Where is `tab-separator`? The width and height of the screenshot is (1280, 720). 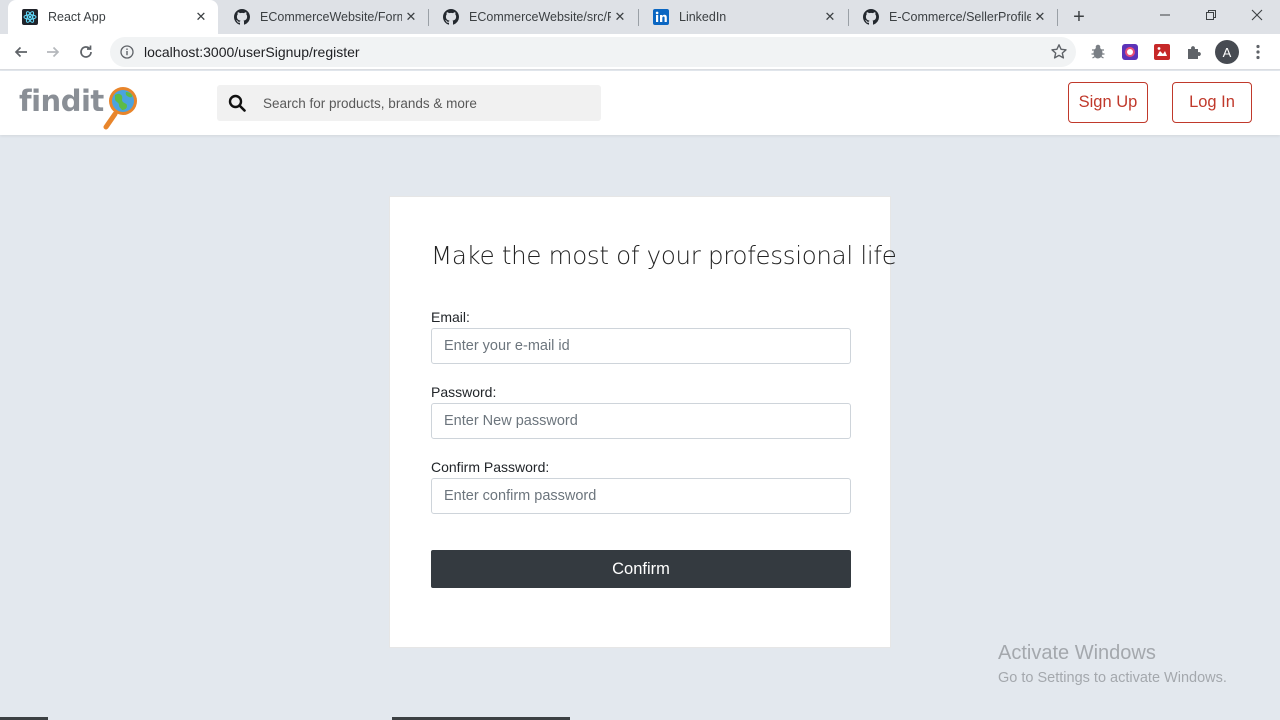 tab-separator is located at coordinates (1057, 17).